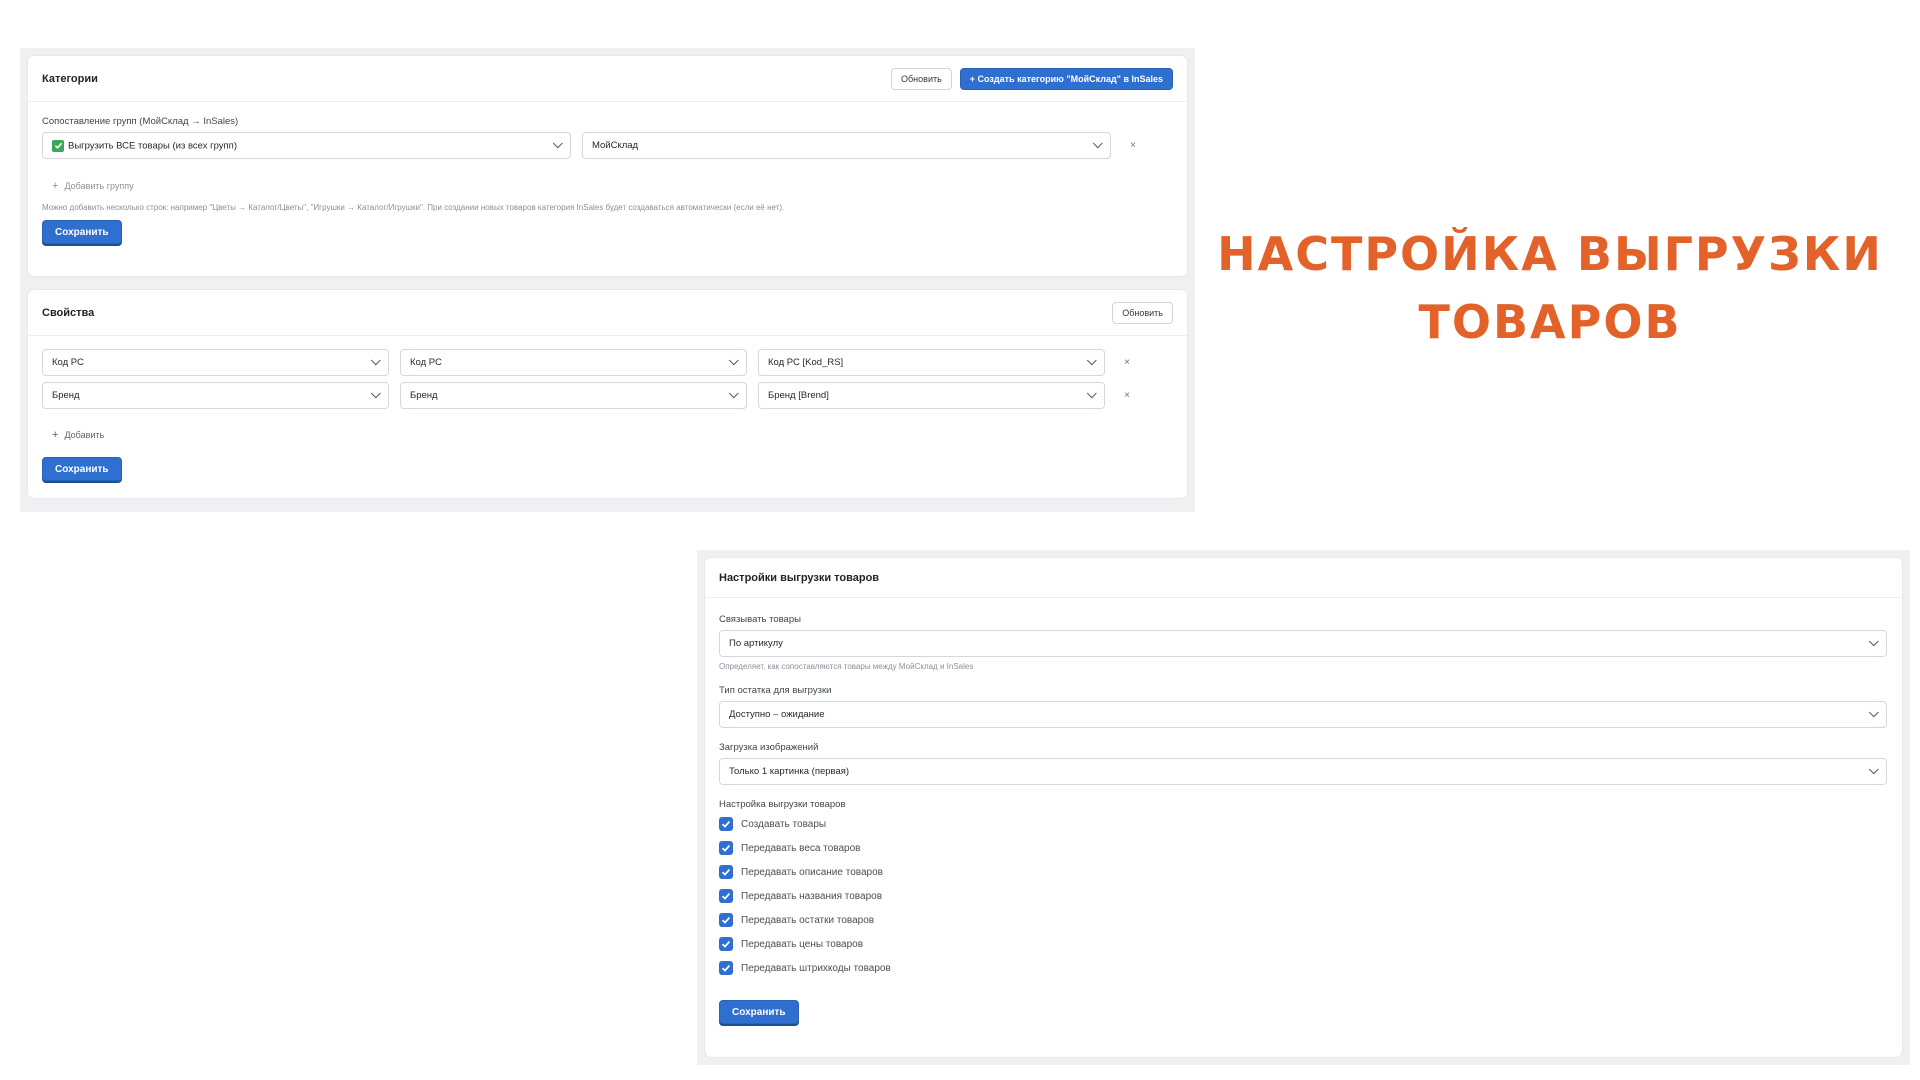  What do you see at coordinates (1303, 771) in the screenshot?
I see `image-upload-select: Только 1 картинка (первая)` at bounding box center [1303, 771].